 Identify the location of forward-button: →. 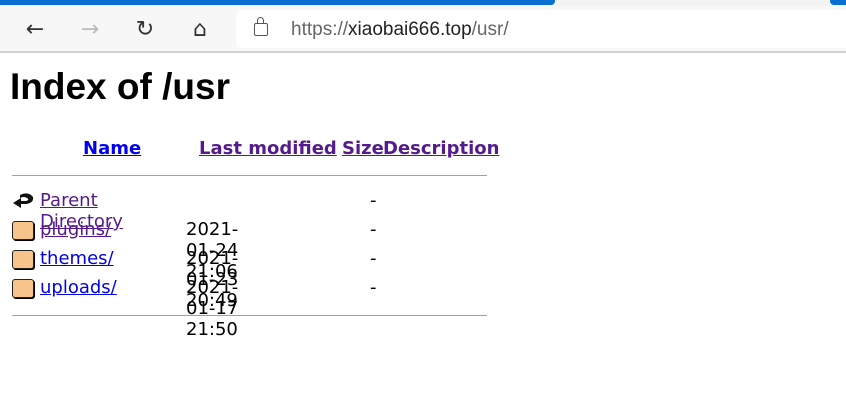
(90, 29).